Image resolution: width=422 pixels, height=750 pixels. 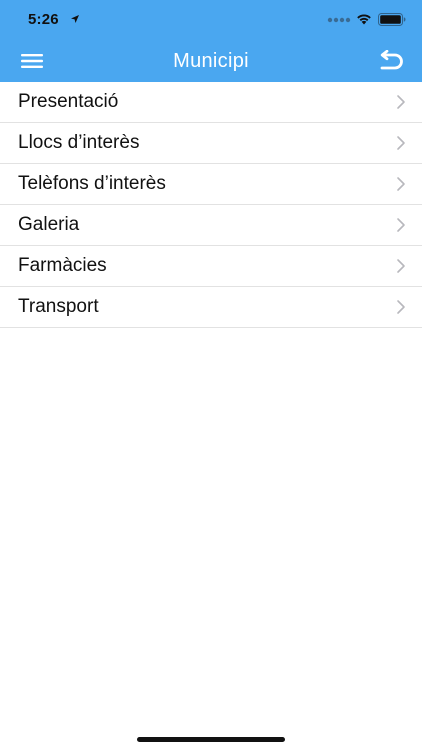 What do you see at coordinates (79, 142) in the screenshot?
I see `list-item-label: Llocs d’interès` at bounding box center [79, 142].